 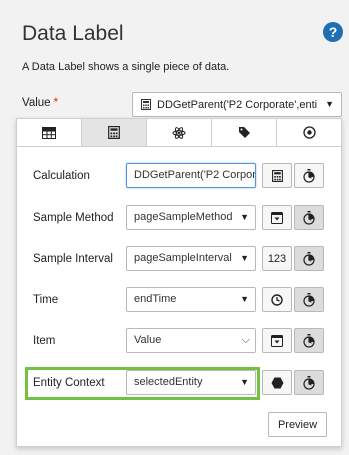 What do you see at coordinates (73, 33) in the screenshot?
I see `page-title: Data Label` at bounding box center [73, 33].